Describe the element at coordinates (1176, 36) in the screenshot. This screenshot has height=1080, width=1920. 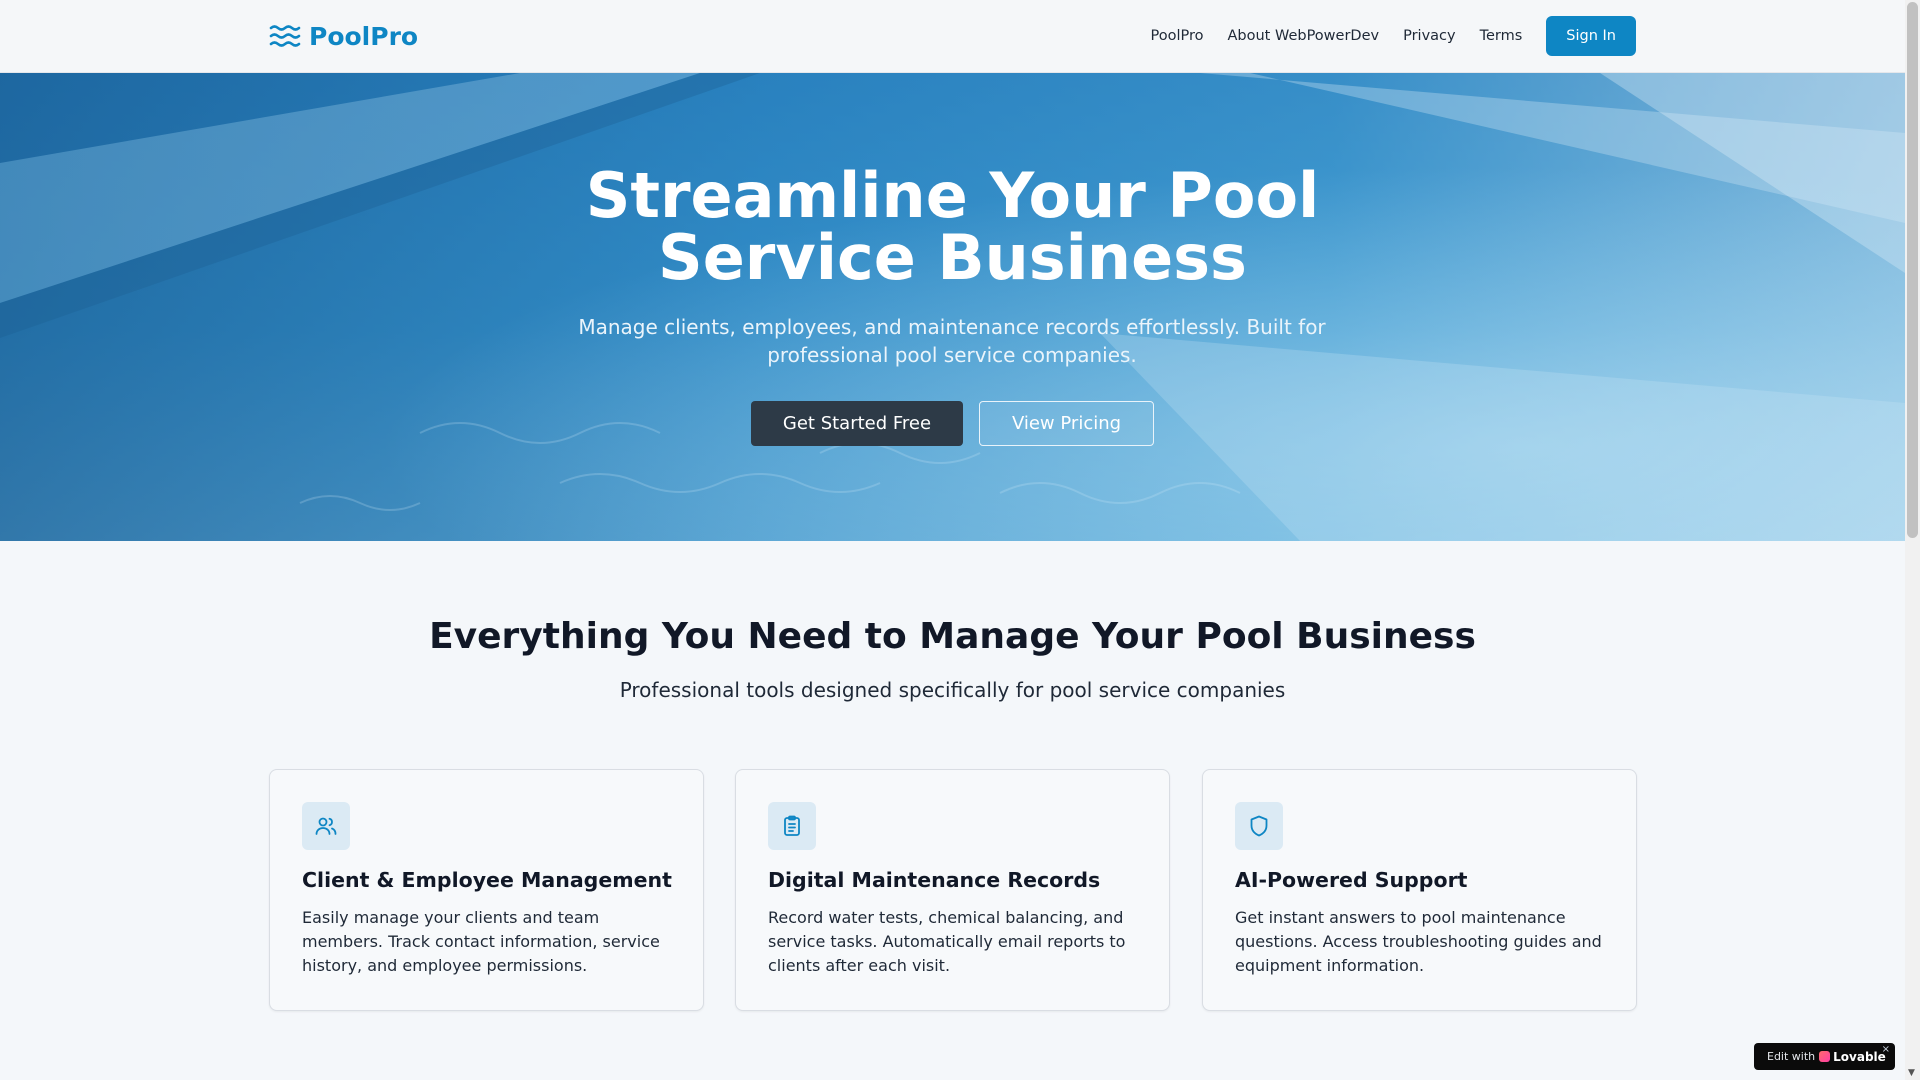
I see `nav-link-poolpro: PoolPro` at that location.